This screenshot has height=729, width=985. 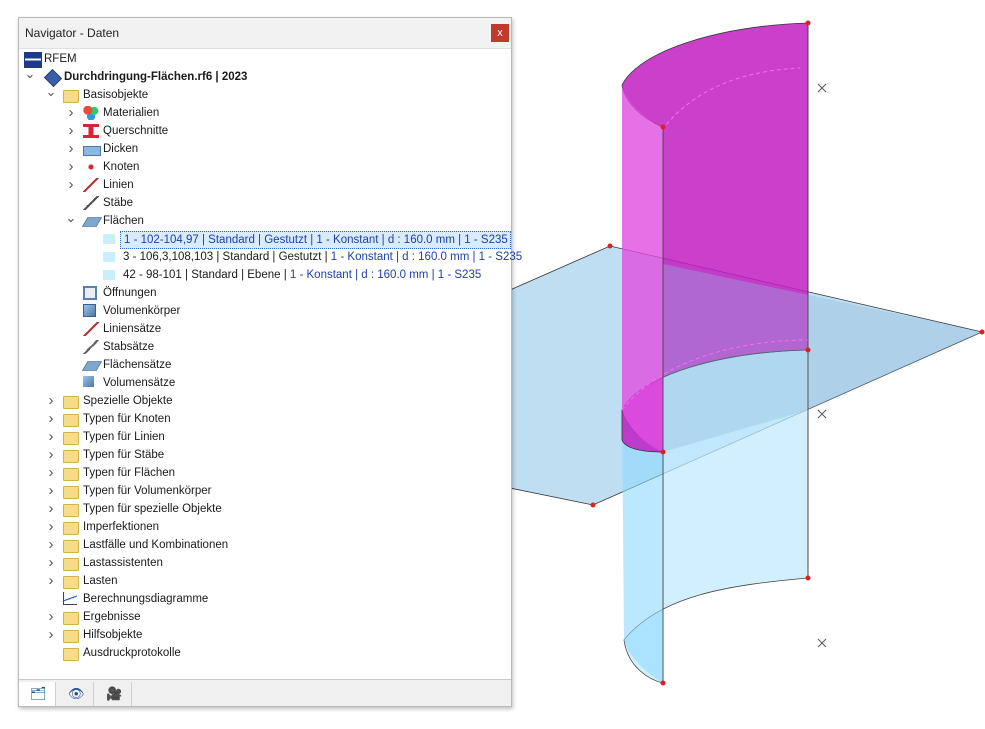 I want to click on tree-item: Volumenkörper, so click(x=264, y=311).